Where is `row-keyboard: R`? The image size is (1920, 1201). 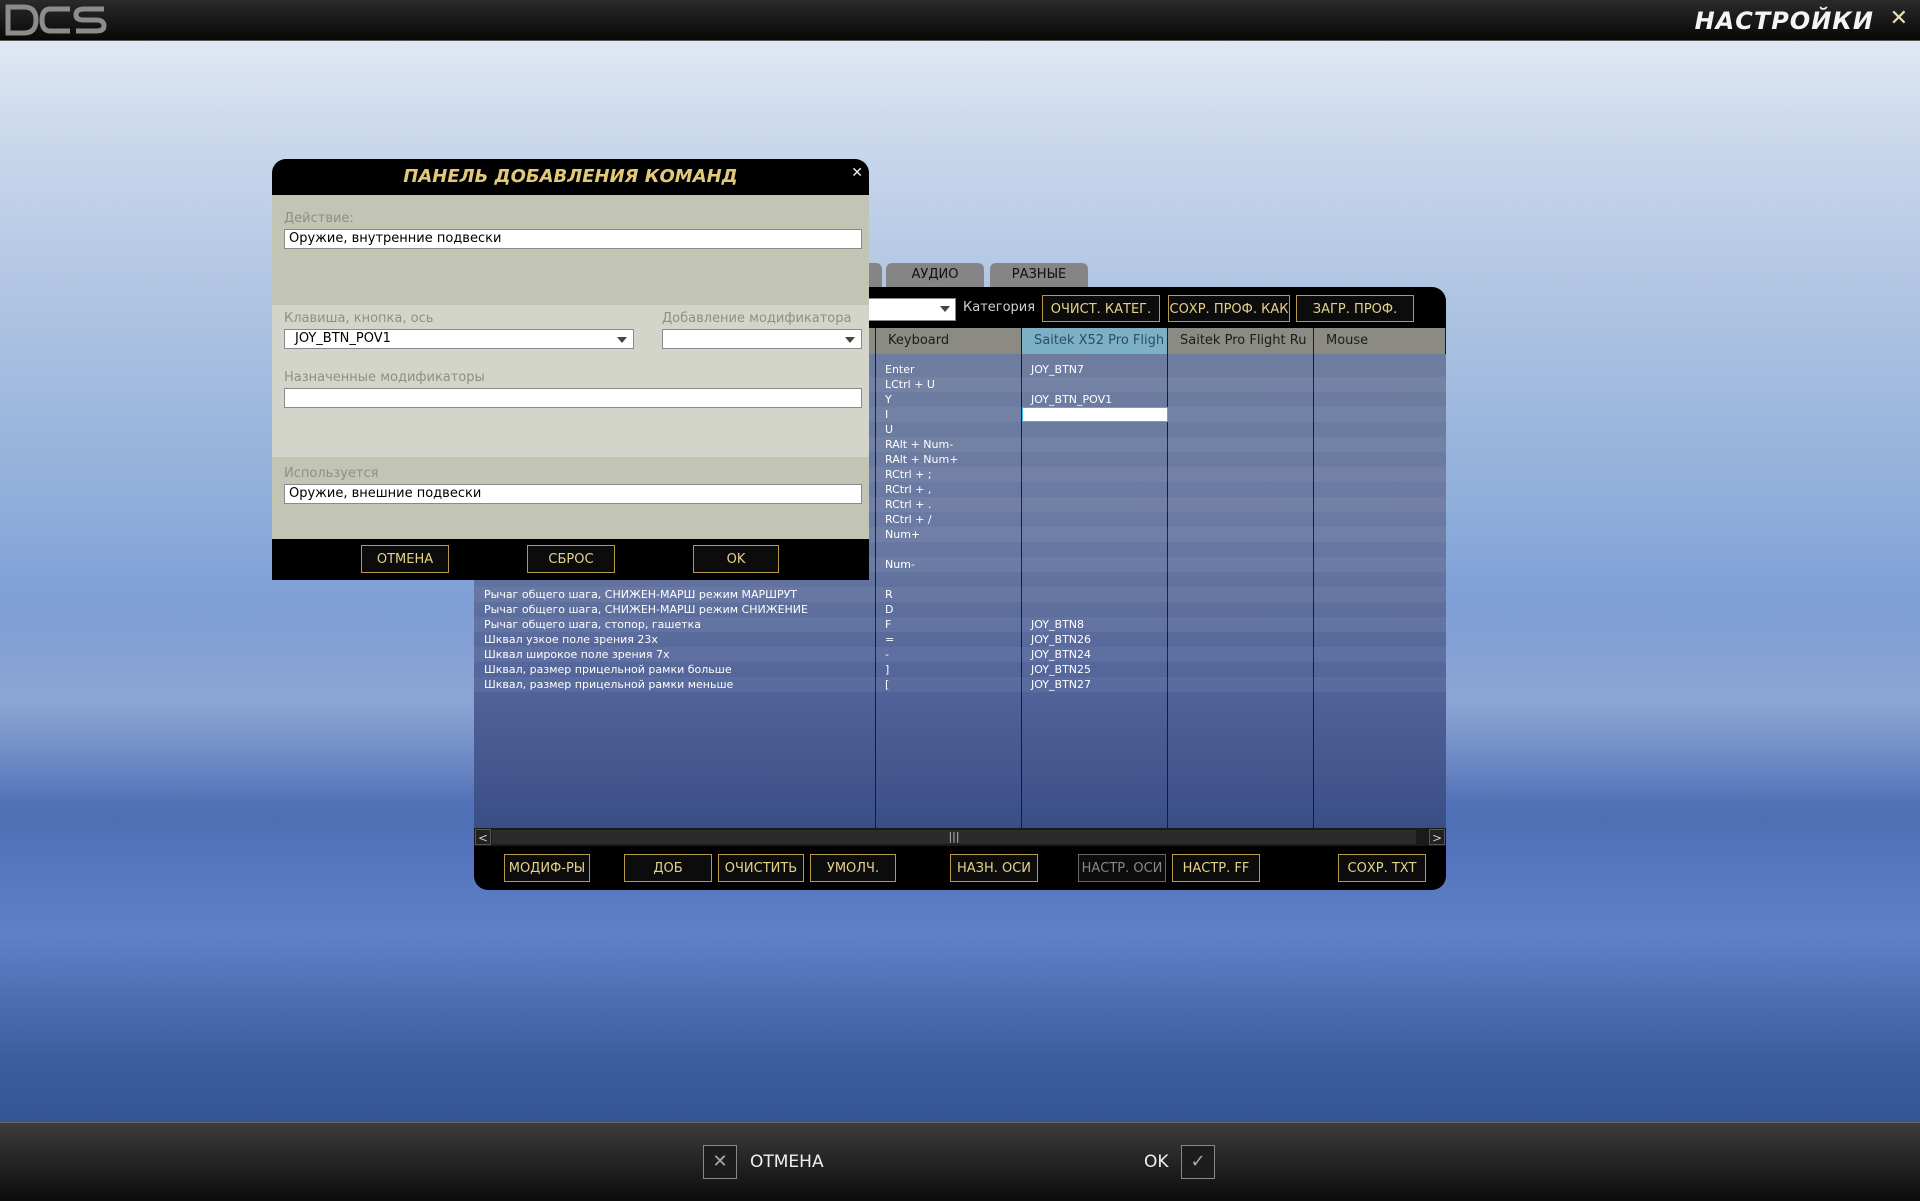
row-keyboard: R is located at coordinates (889, 594).